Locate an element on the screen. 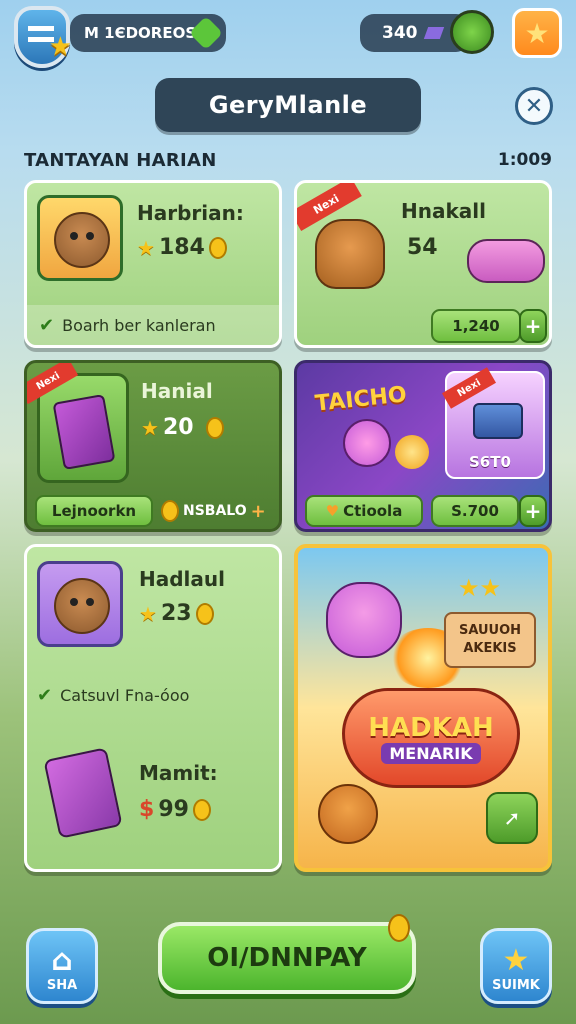 Image resolution: width=576 pixels, height=1024 pixels. quest-title: Hnakall is located at coordinates (443, 211).